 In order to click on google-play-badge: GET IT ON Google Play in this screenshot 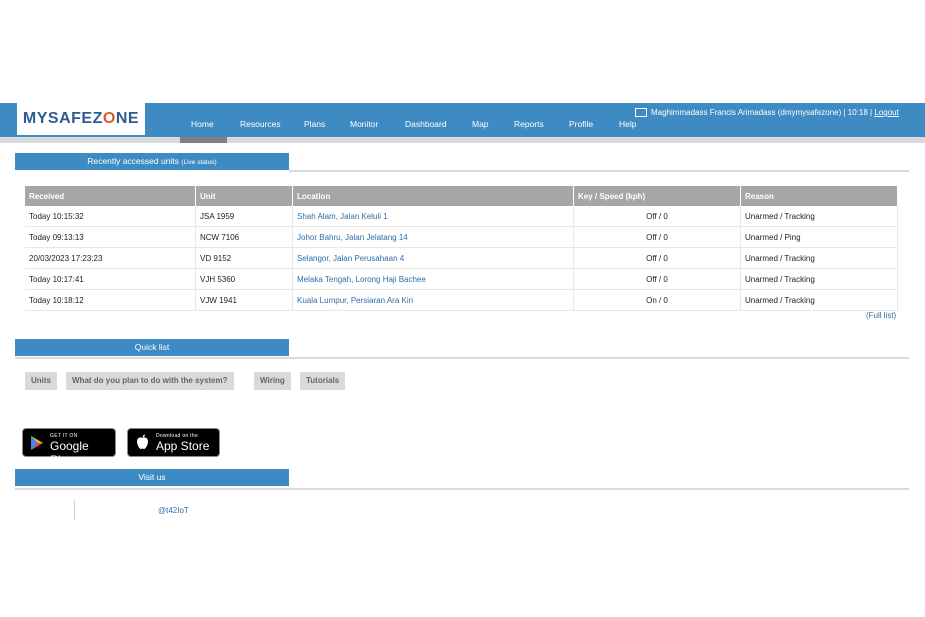, I will do `click(69, 447)`.